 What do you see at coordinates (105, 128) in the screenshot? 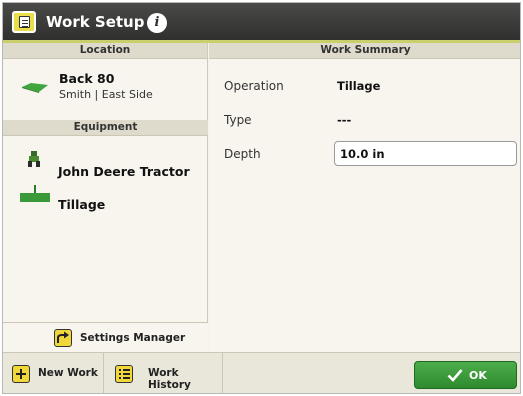
I see `equipment-header: Equipment` at bounding box center [105, 128].